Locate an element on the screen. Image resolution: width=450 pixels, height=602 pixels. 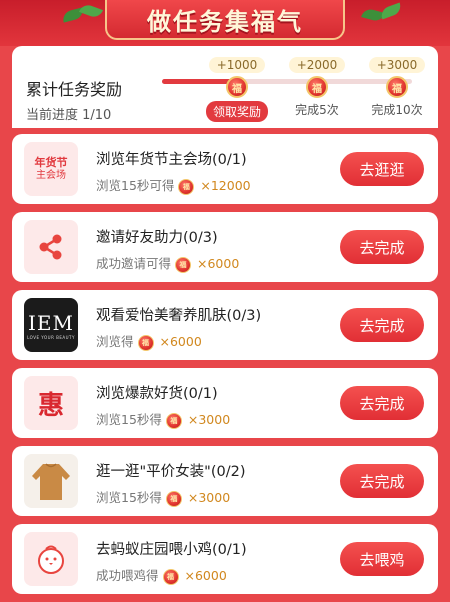
task-reward: 成功喂鸡得 福 ×6000 is located at coordinates (161, 575).